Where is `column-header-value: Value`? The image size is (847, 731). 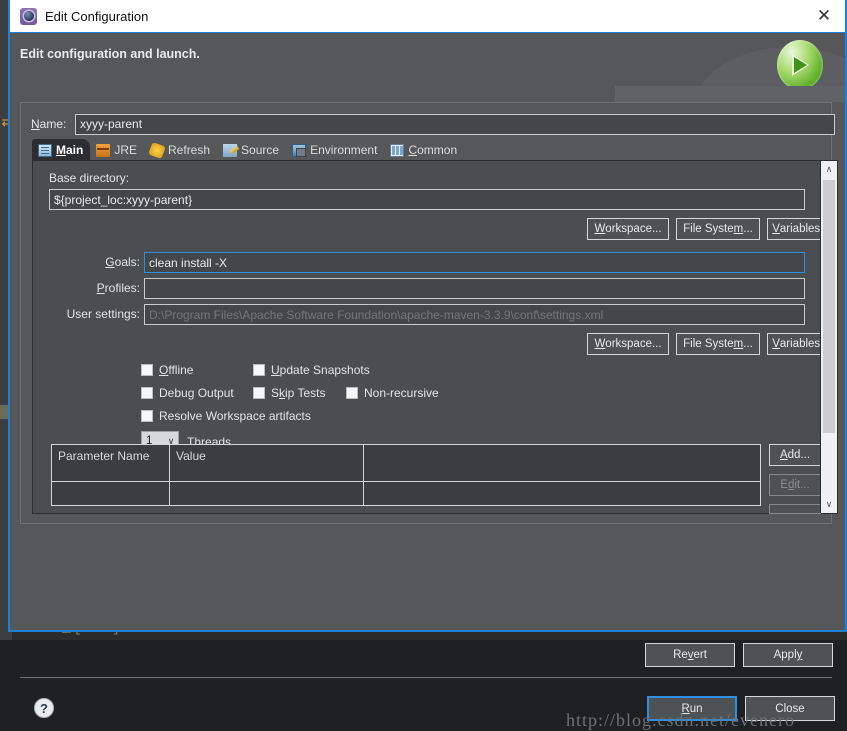
column-header-value: Value is located at coordinates (267, 463).